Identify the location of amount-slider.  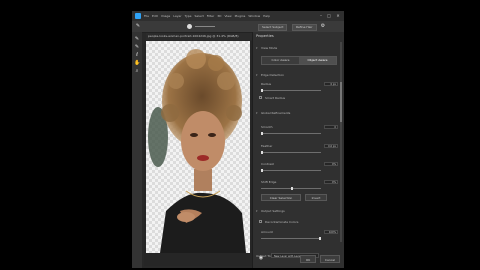
(291, 238).